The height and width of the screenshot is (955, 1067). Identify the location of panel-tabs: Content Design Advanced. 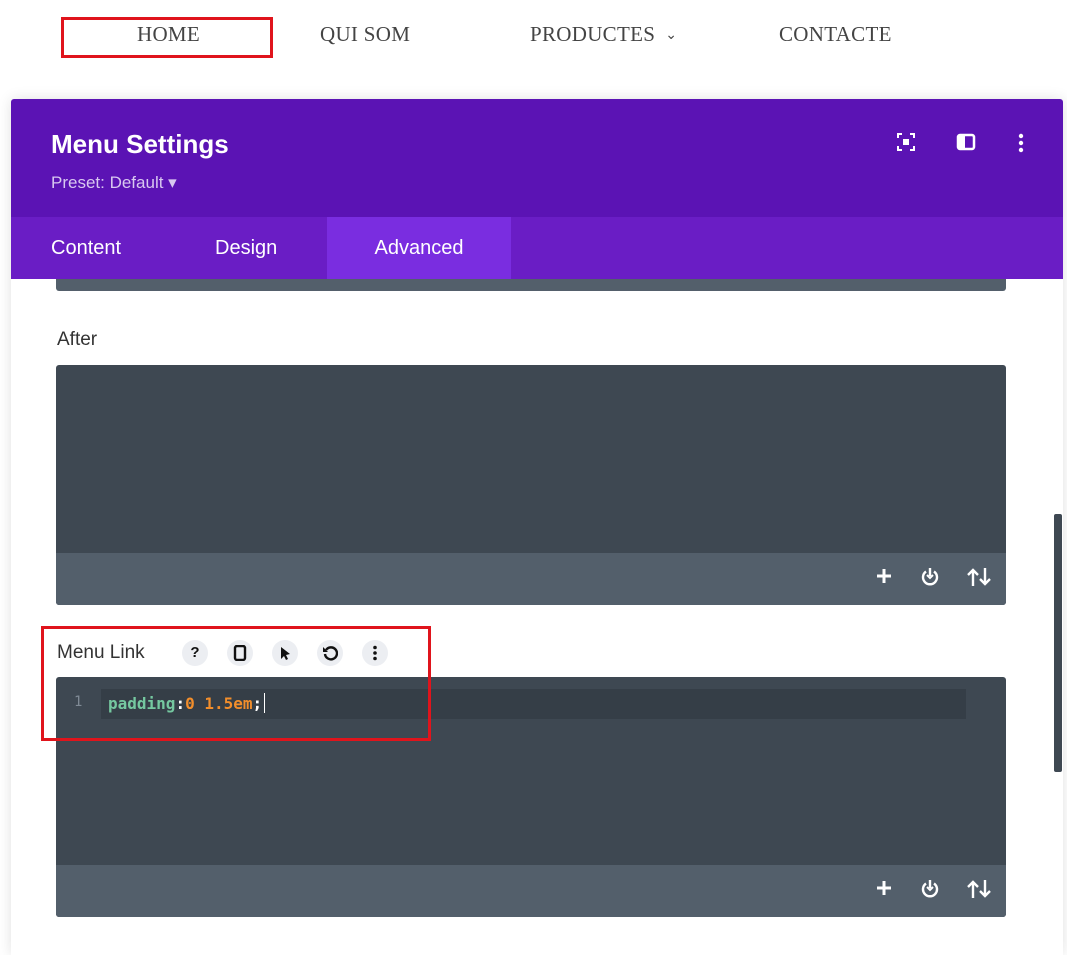
(537, 248).